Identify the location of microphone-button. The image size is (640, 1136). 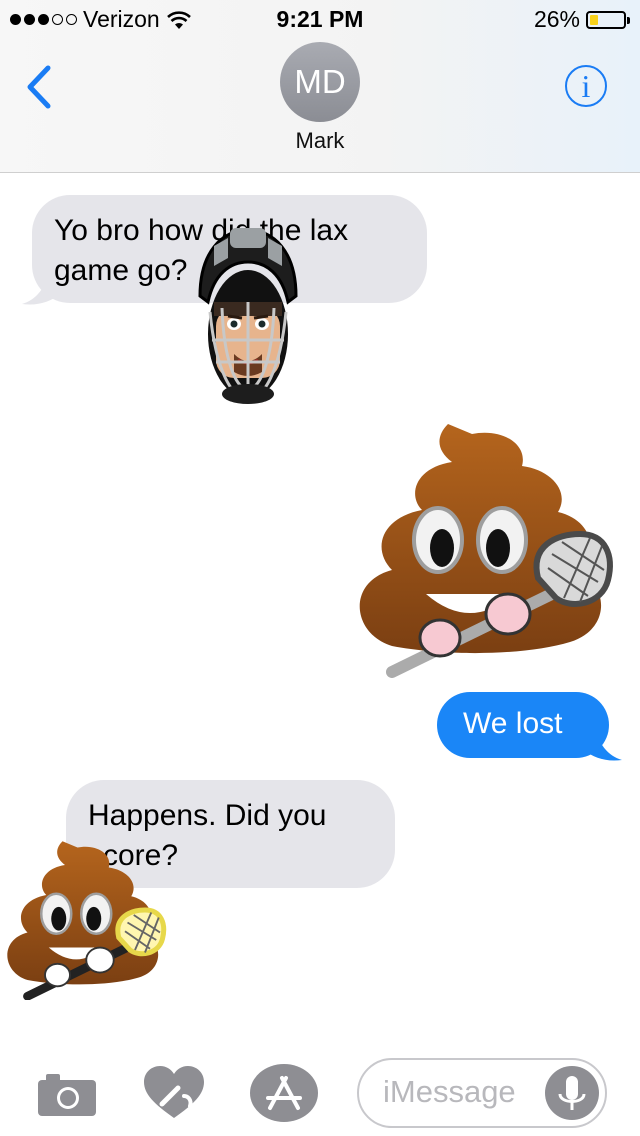
(572, 1093).